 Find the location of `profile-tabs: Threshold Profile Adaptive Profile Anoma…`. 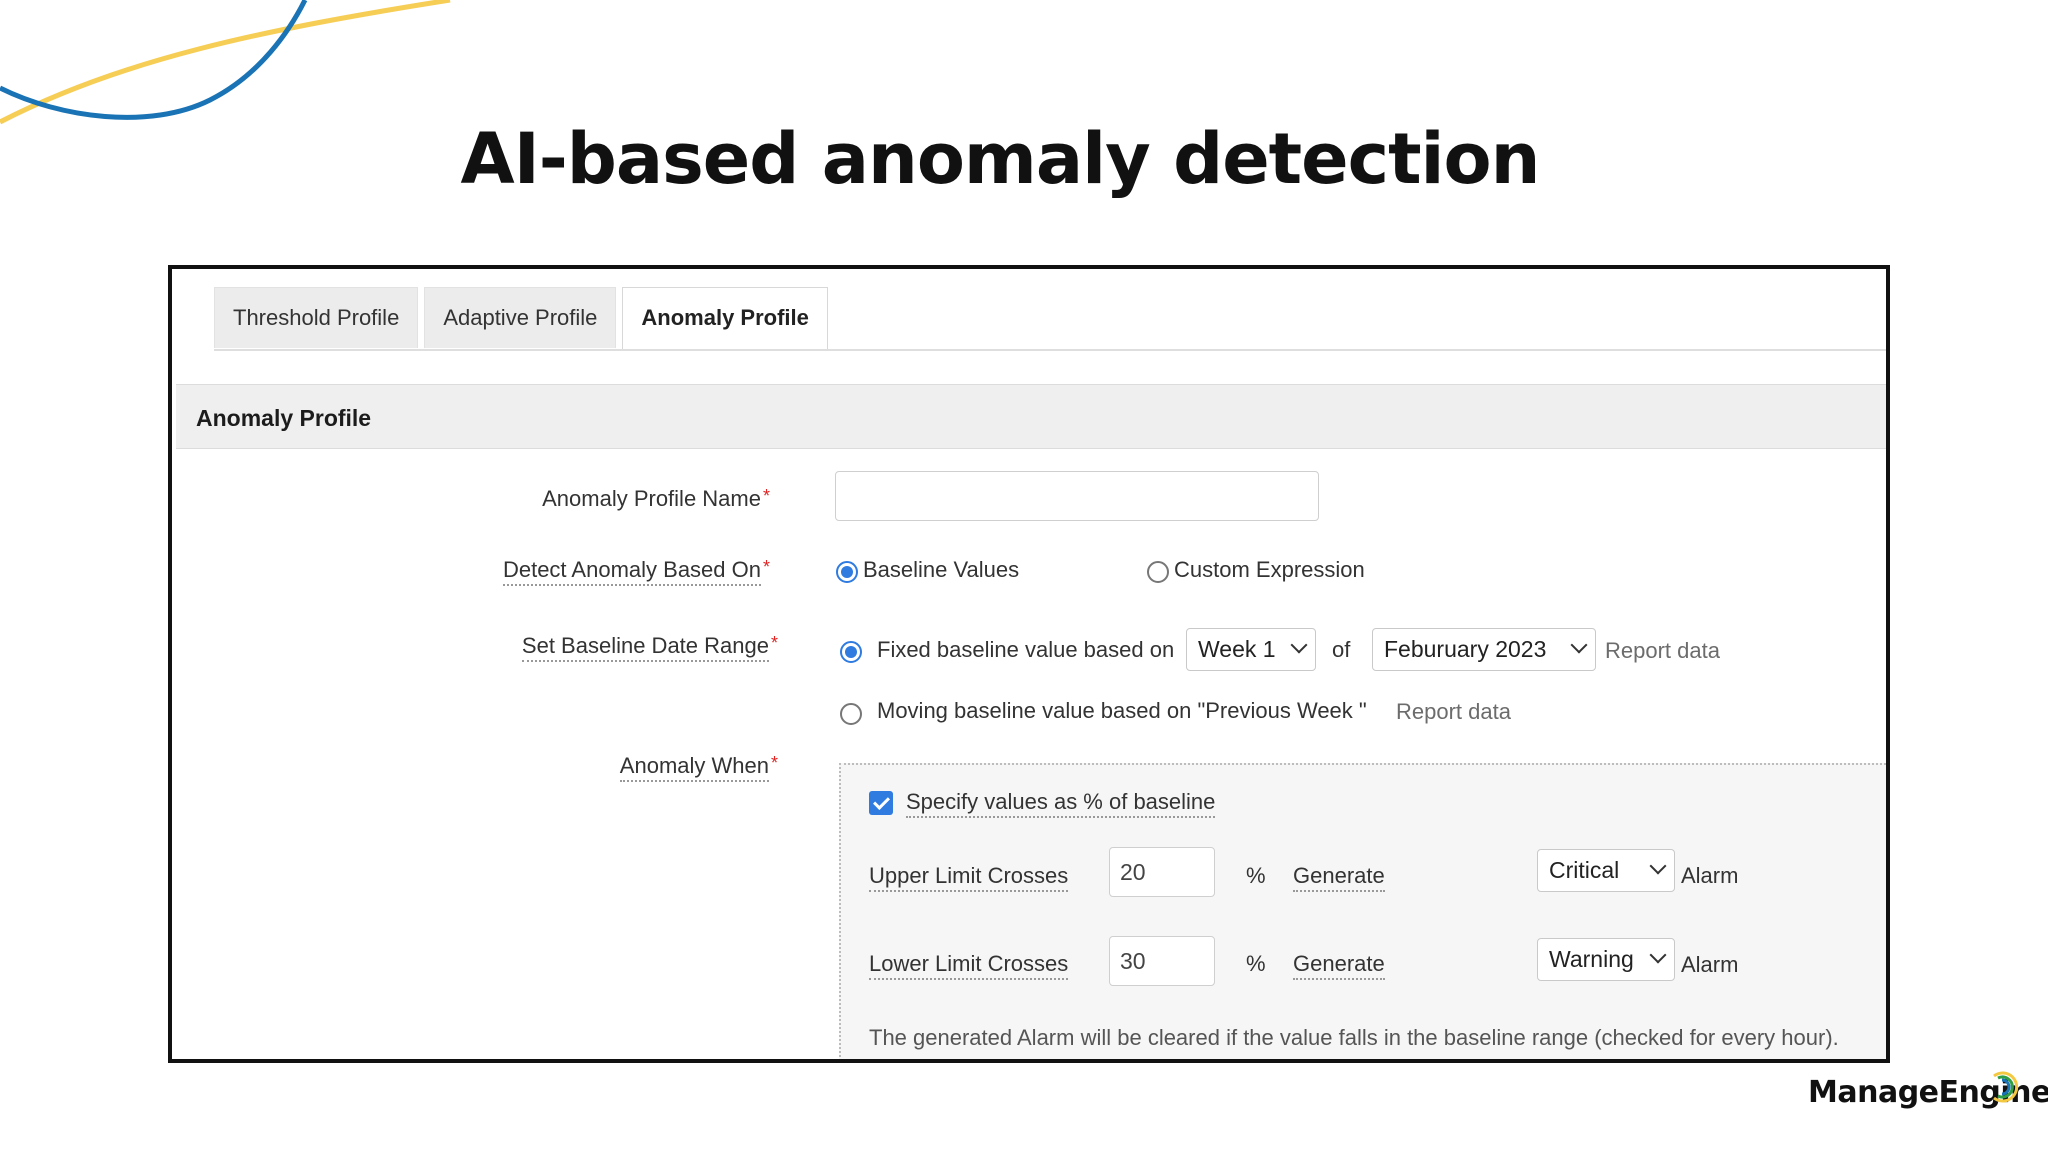

profile-tabs: Threshold Profile Adaptive Profile Anoma… is located at coordinates (524, 319).